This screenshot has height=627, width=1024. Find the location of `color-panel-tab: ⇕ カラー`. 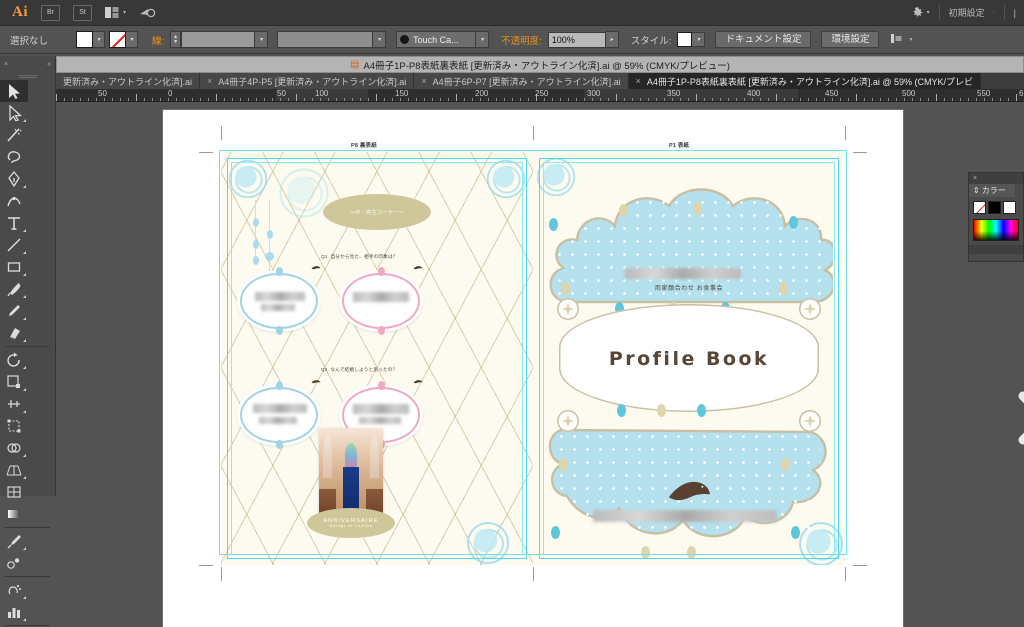

color-panel-tab: ⇕ カラー is located at coordinates (992, 190).